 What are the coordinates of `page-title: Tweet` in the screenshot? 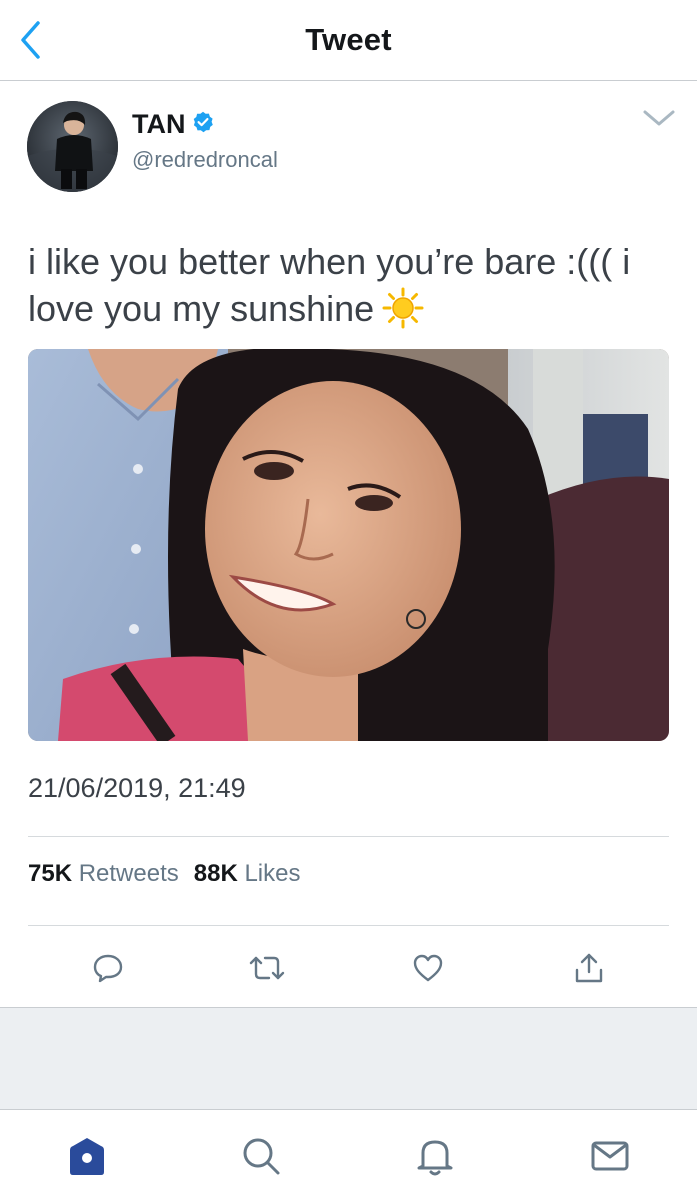 It's located at (348, 39).